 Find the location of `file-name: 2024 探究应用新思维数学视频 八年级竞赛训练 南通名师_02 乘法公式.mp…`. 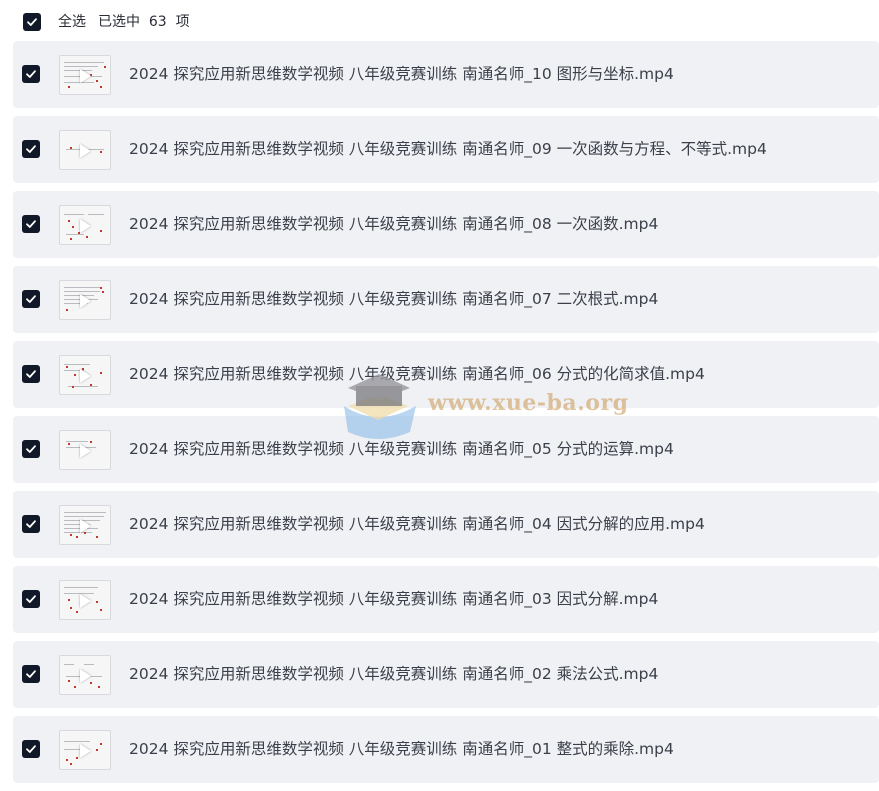

file-name: 2024 探究应用新思维数学视频 八年级竞赛训练 南通名师_02 乘法公式.mp… is located at coordinates (393, 674).